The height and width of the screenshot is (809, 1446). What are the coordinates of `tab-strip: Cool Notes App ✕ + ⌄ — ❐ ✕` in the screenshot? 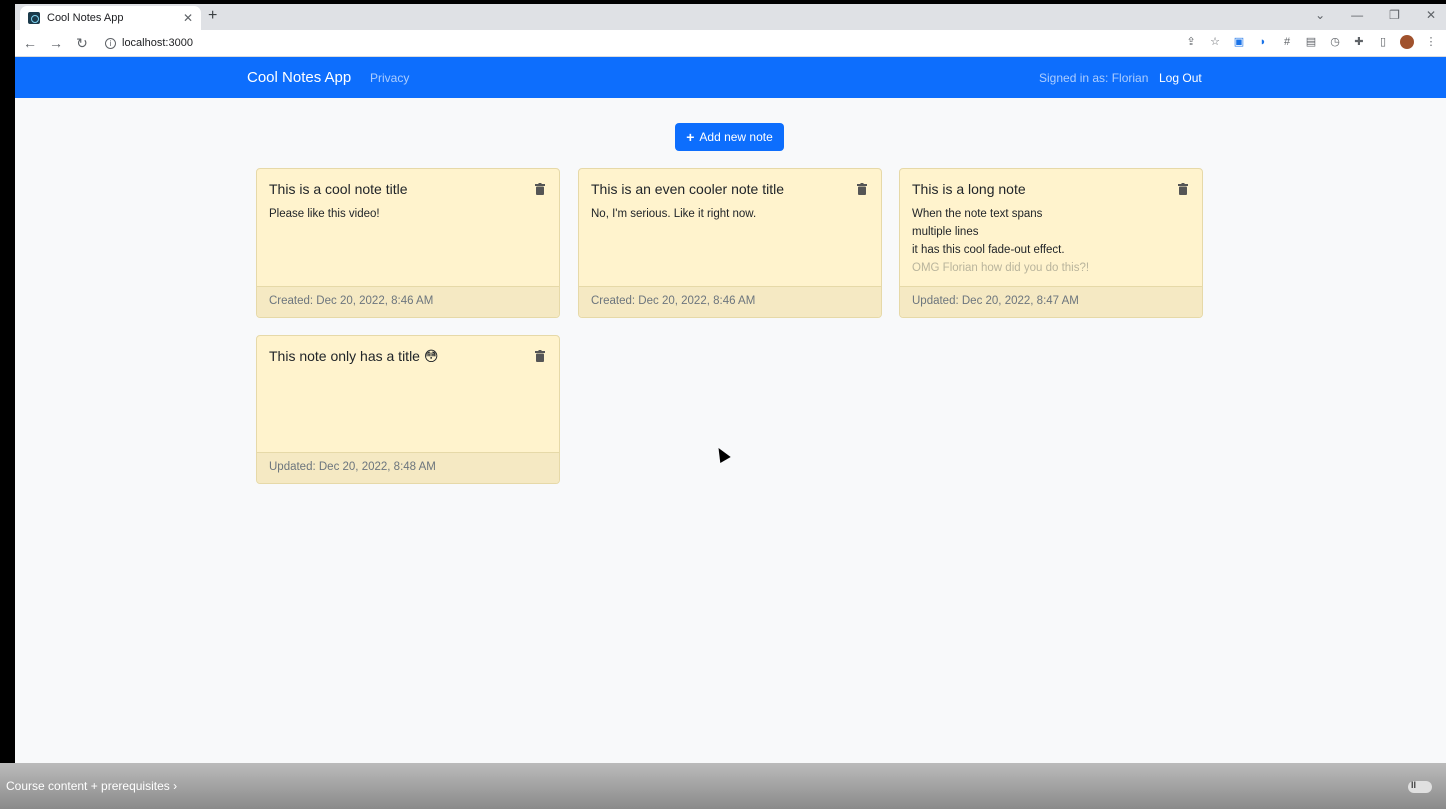 It's located at (730, 17).